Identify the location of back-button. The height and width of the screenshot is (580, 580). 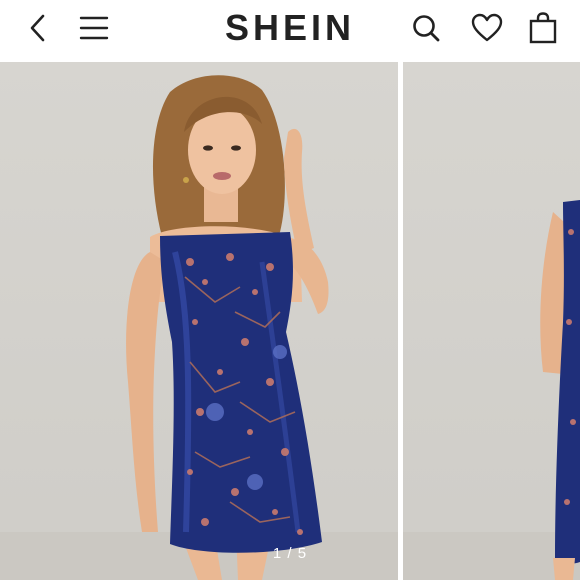
(38, 28).